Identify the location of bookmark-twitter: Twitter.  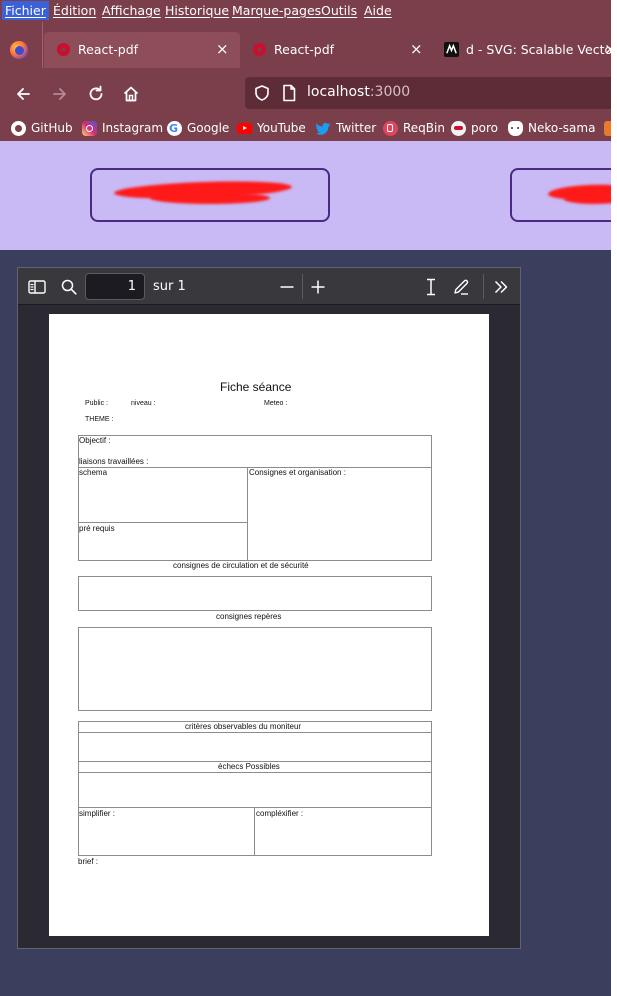
(346, 128).